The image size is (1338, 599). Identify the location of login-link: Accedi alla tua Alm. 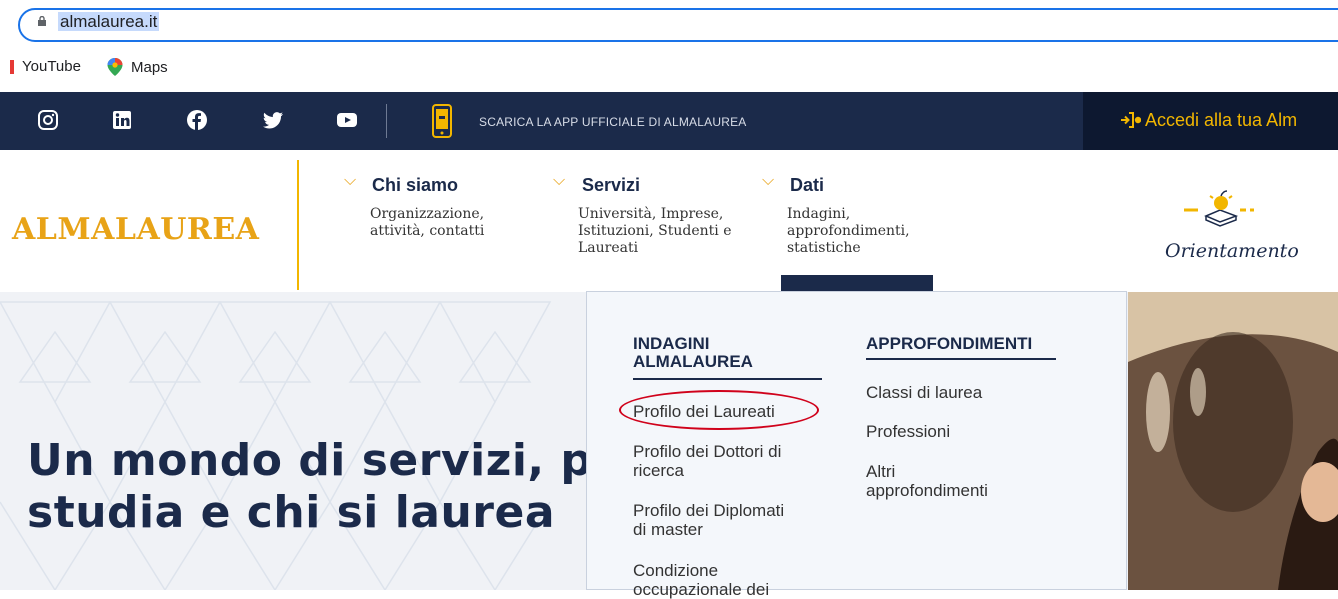
(1221, 120).